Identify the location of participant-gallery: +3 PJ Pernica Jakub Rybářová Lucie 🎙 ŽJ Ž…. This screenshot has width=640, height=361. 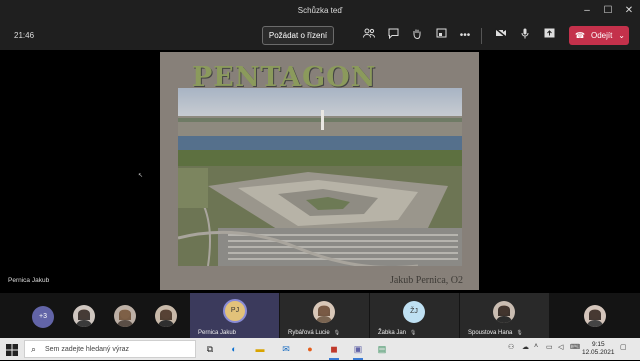
(320, 315).